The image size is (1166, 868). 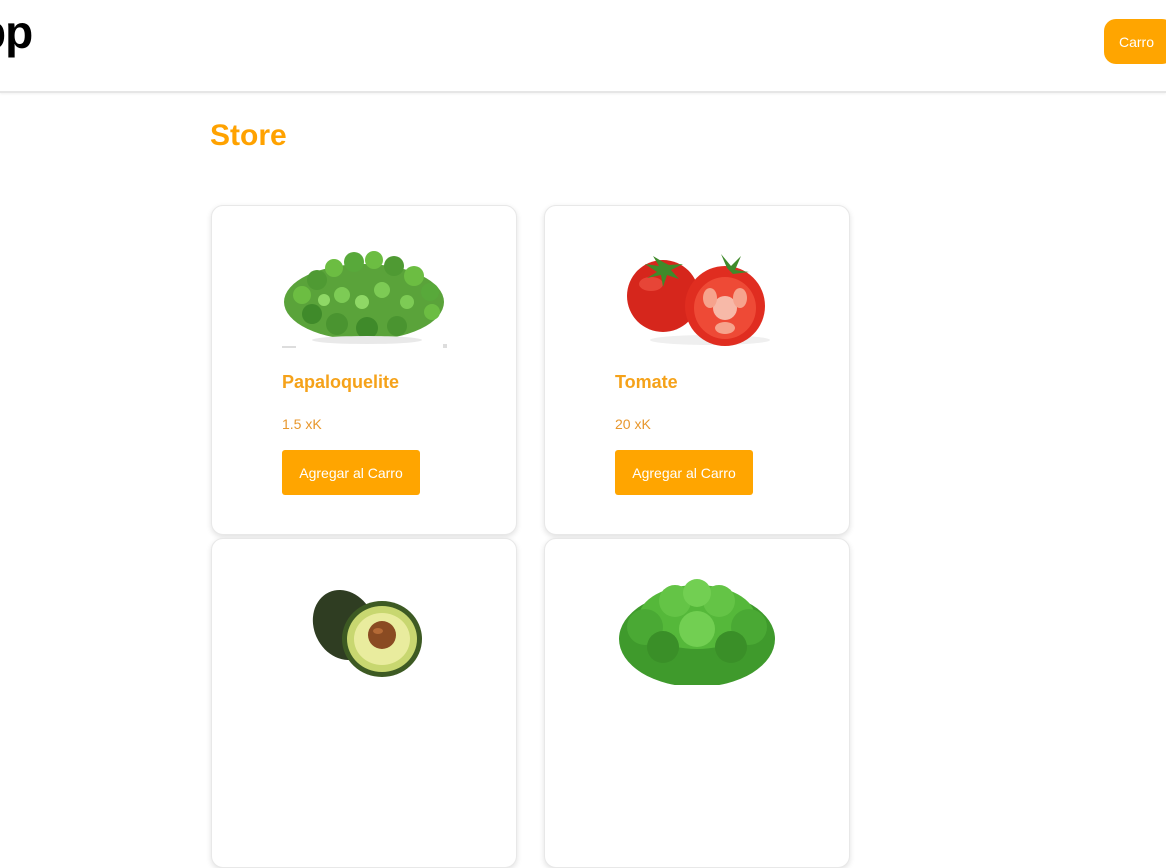 I want to click on avocado-image, so click(x=367, y=633).